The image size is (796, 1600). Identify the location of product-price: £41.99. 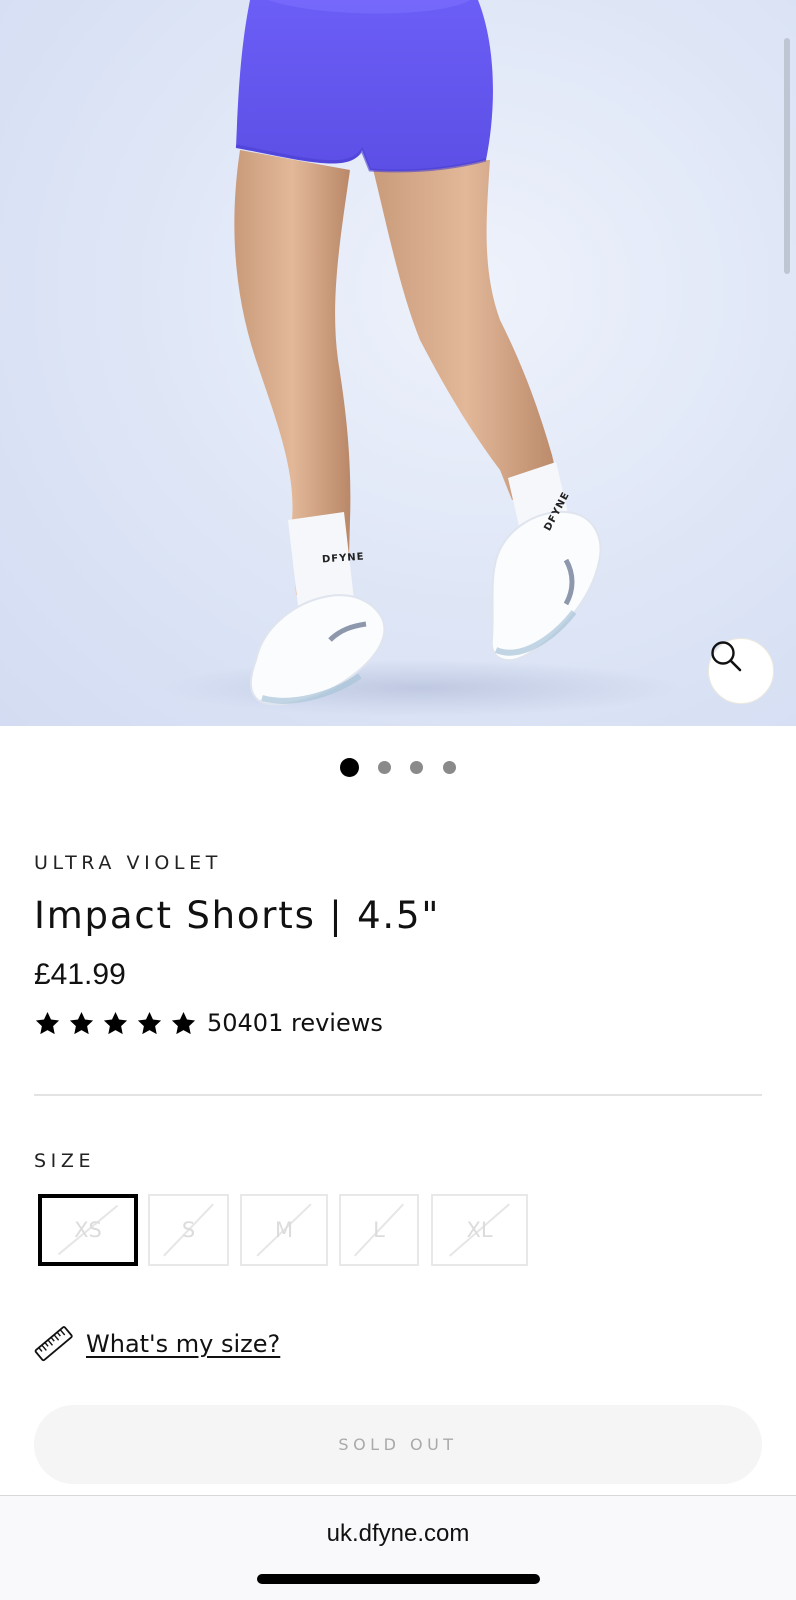
(80, 974).